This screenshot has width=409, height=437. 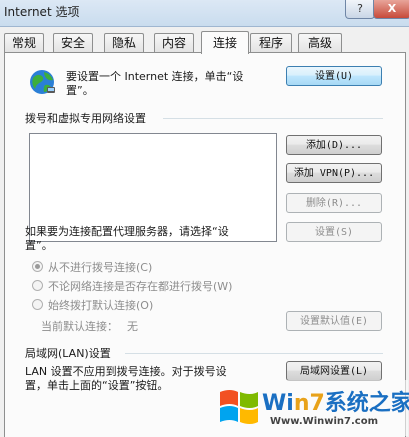 What do you see at coordinates (366, 403) in the screenshot?
I see `watermark-brand-suffix: 系统之家` at bounding box center [366, 403].